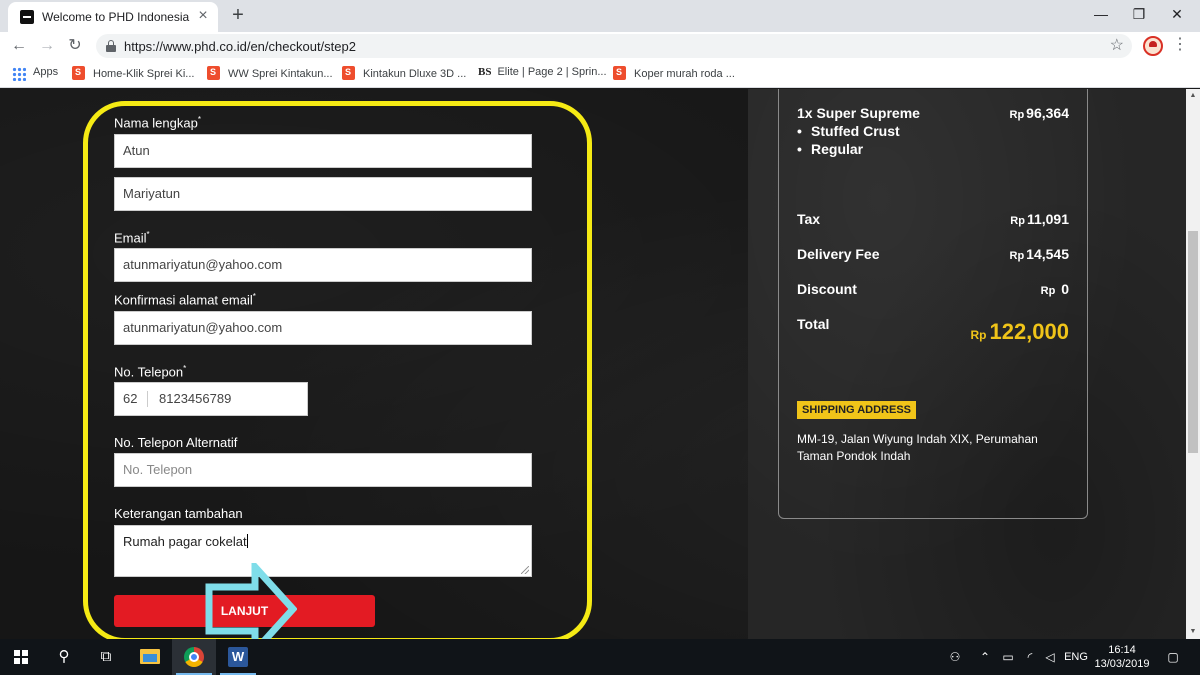 This screenshot has width=1200, height=675. I want to click on amount: 11,091, so click(1047, 219).